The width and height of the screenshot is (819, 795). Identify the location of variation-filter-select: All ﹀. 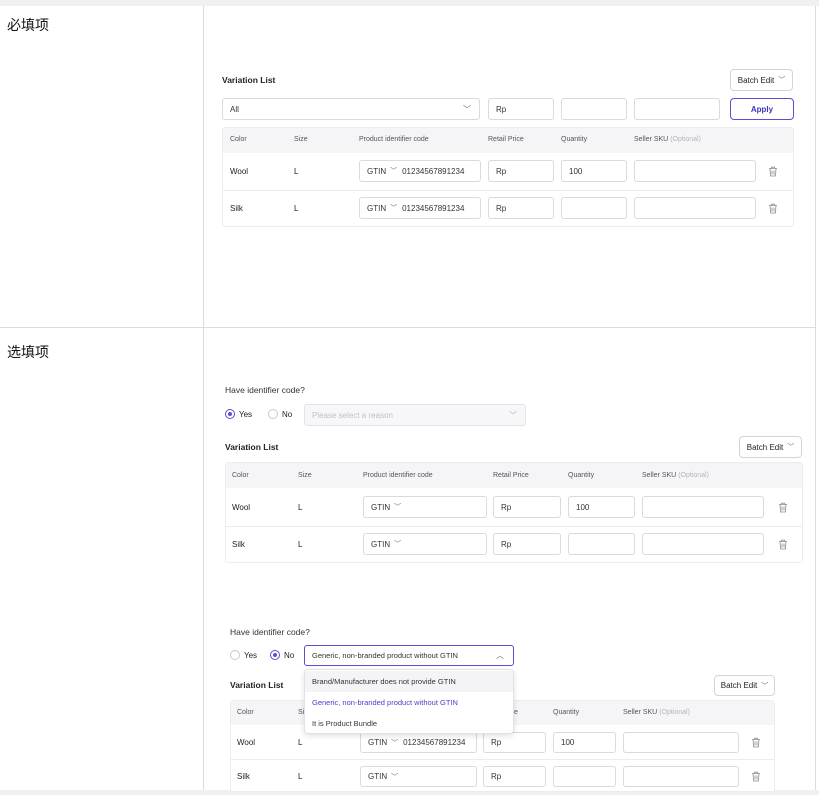
(351, 109).